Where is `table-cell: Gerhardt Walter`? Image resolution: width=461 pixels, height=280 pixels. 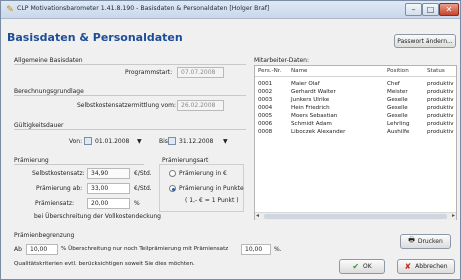 table-cell: Gerhardt Walter is located at coordinates (313, 92).